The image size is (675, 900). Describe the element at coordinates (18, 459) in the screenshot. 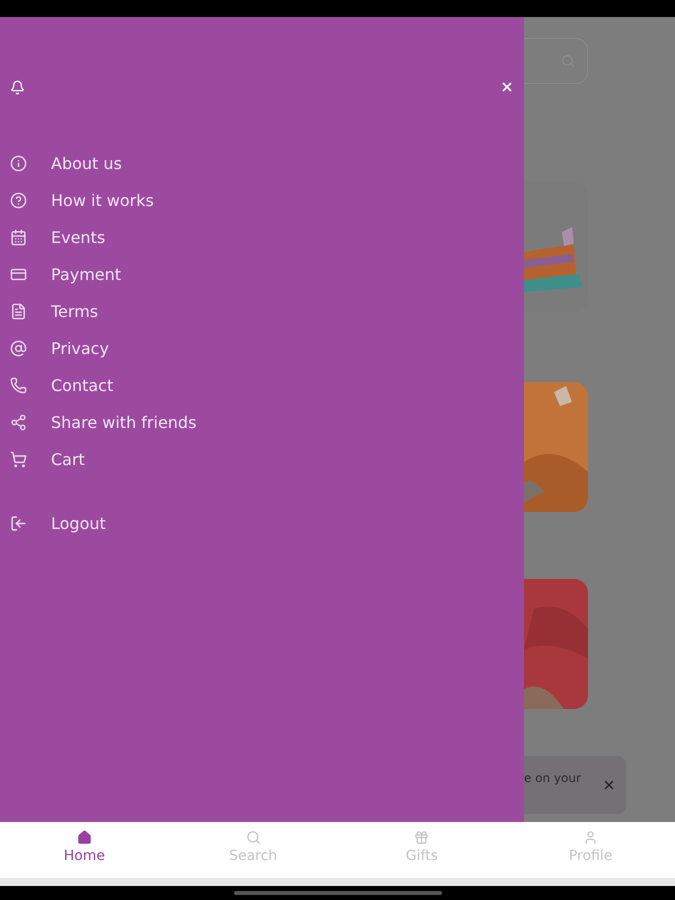

I see `cart-icon` at that location.